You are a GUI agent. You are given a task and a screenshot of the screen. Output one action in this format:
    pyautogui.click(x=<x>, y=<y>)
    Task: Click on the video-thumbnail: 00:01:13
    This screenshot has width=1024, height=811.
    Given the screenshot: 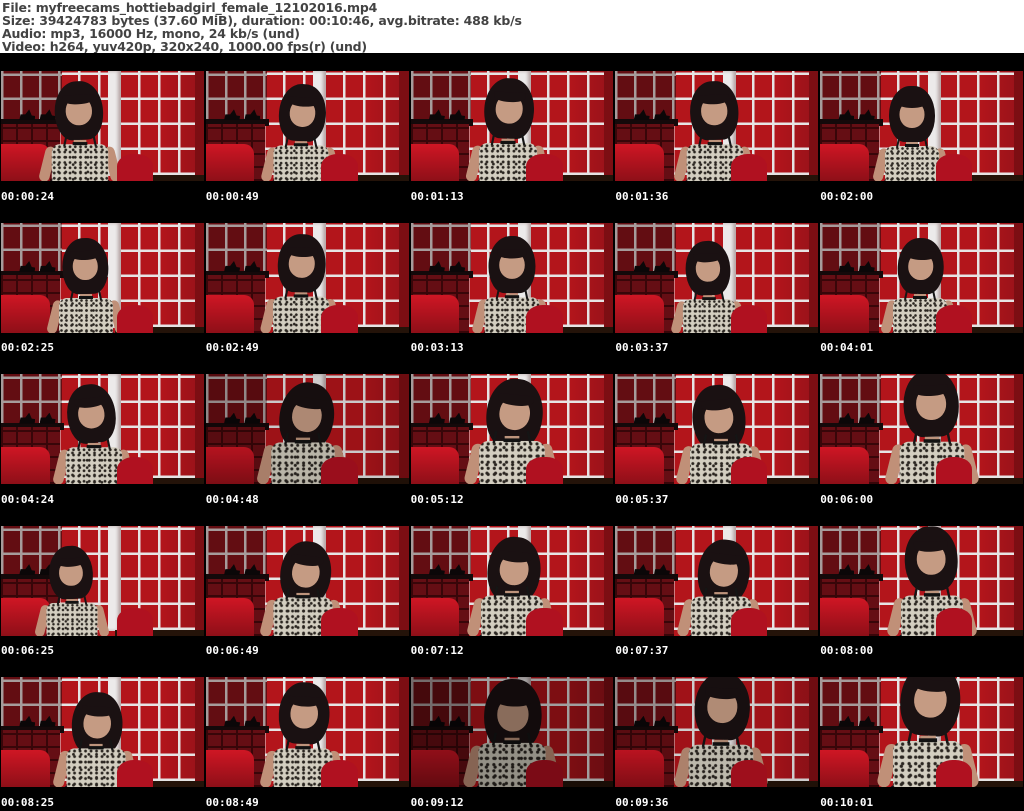 What is the action you would take?
    pyautogui.click(x=512, y=129)
    